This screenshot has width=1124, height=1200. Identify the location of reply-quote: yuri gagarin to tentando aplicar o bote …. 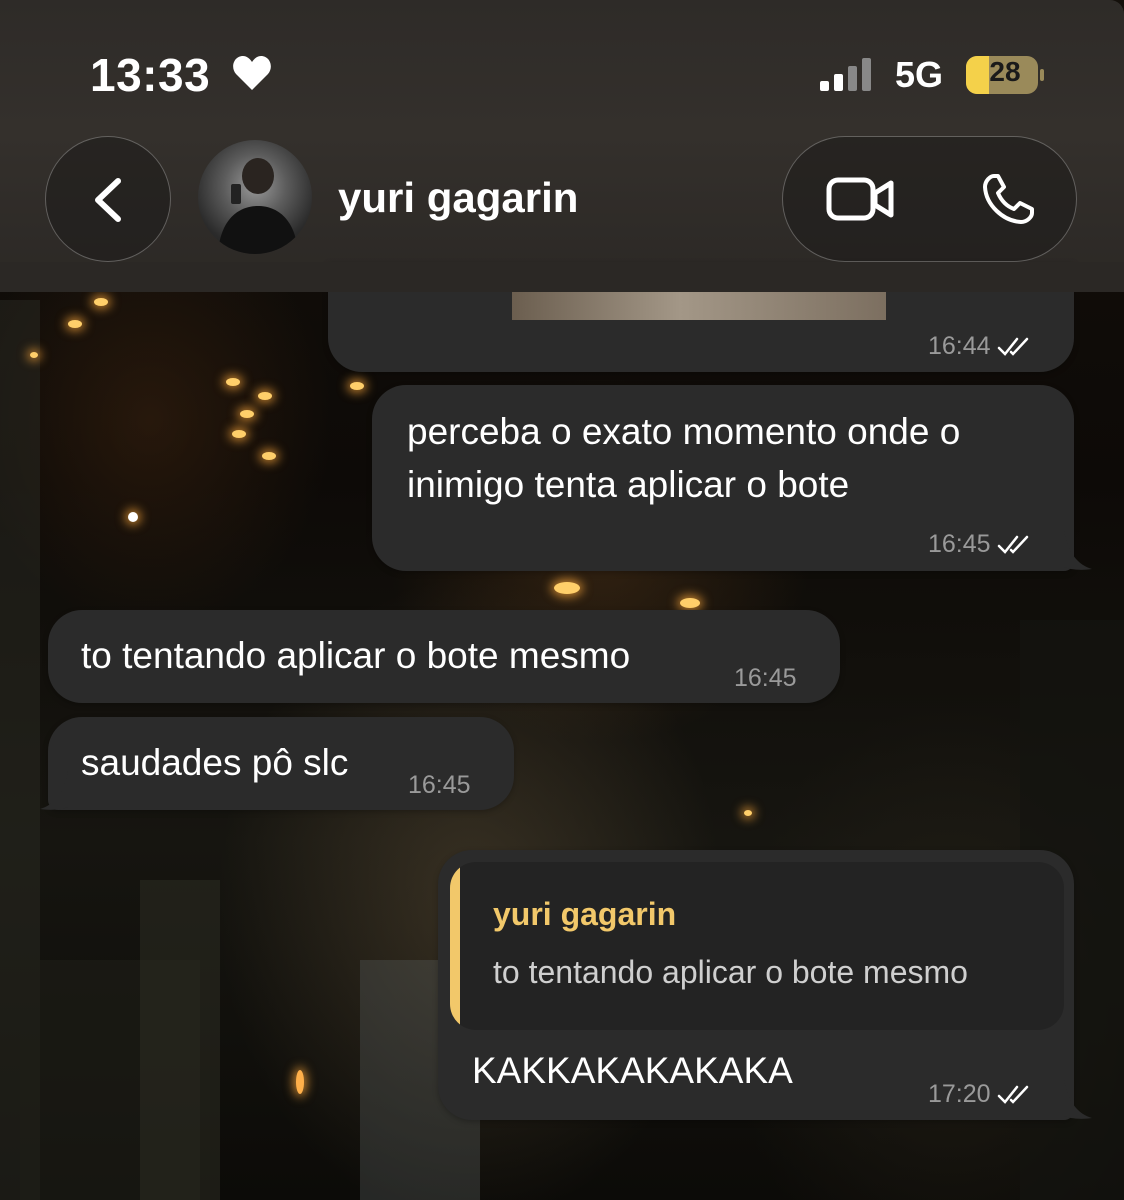
(757, 946).